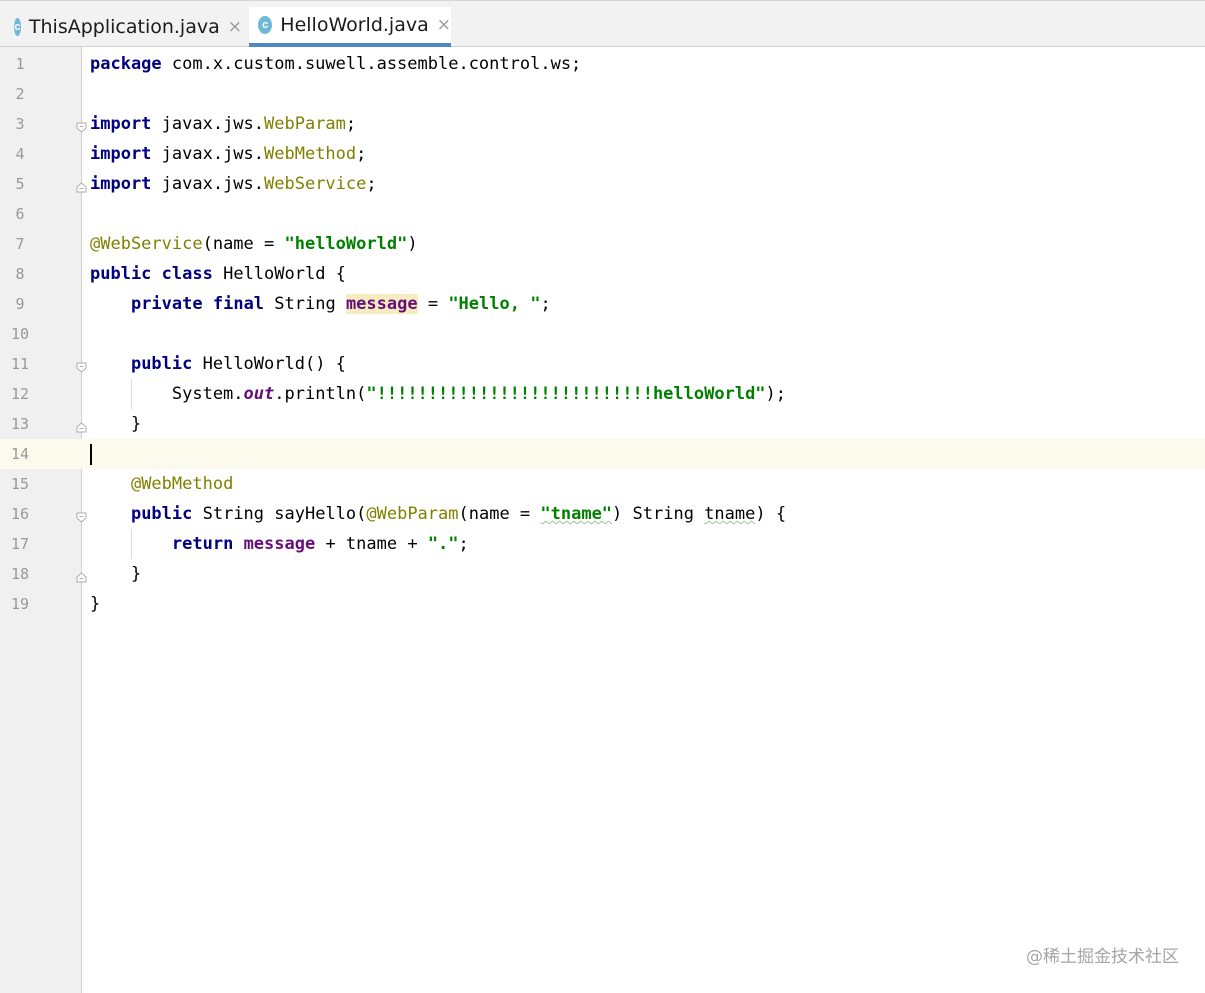 This screenshot has width=1205, height=993. What do you see at coordinates (315, 184) in the screenshot?
I see `annotation: WebService` at bounding box center [315, 184].